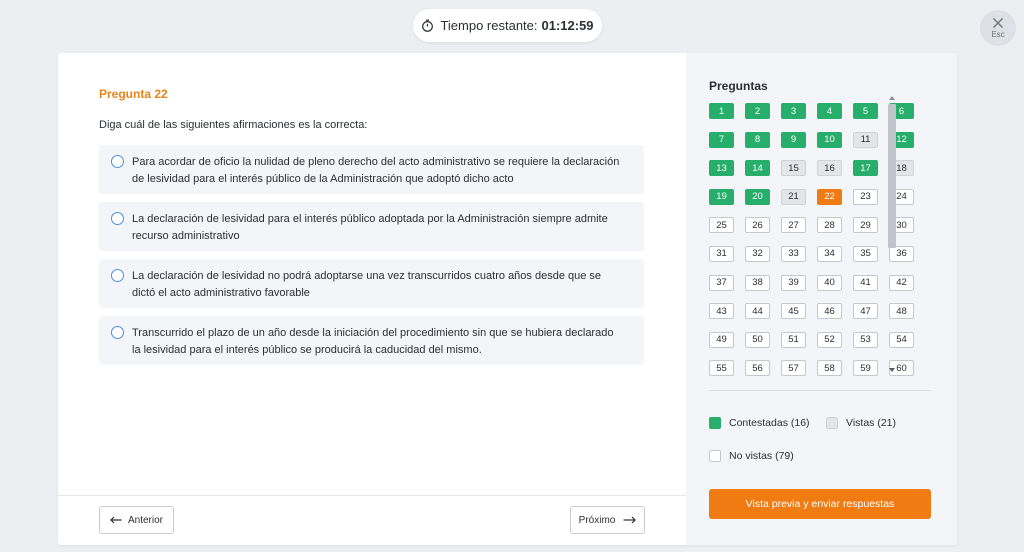 Image resolution: width=1024 pixels, height=552 pixels. Describe the element at coordinates (865, 225) in the screenshot. I see `question-number-button: 29` at that location.